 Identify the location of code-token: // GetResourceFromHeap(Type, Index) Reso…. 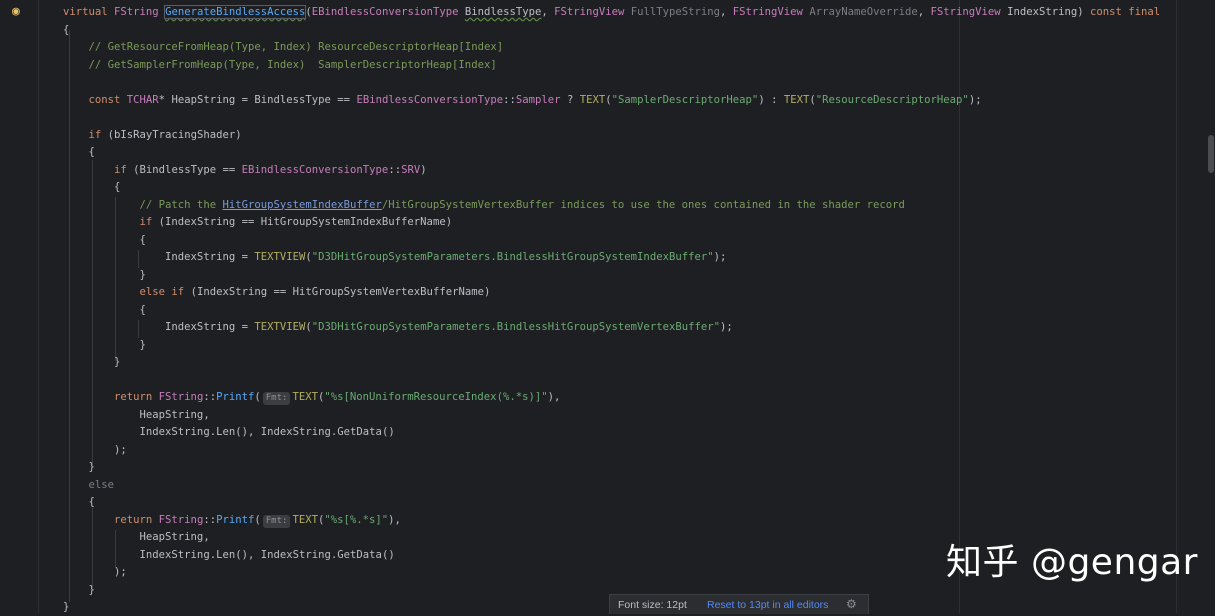
(283, 47).